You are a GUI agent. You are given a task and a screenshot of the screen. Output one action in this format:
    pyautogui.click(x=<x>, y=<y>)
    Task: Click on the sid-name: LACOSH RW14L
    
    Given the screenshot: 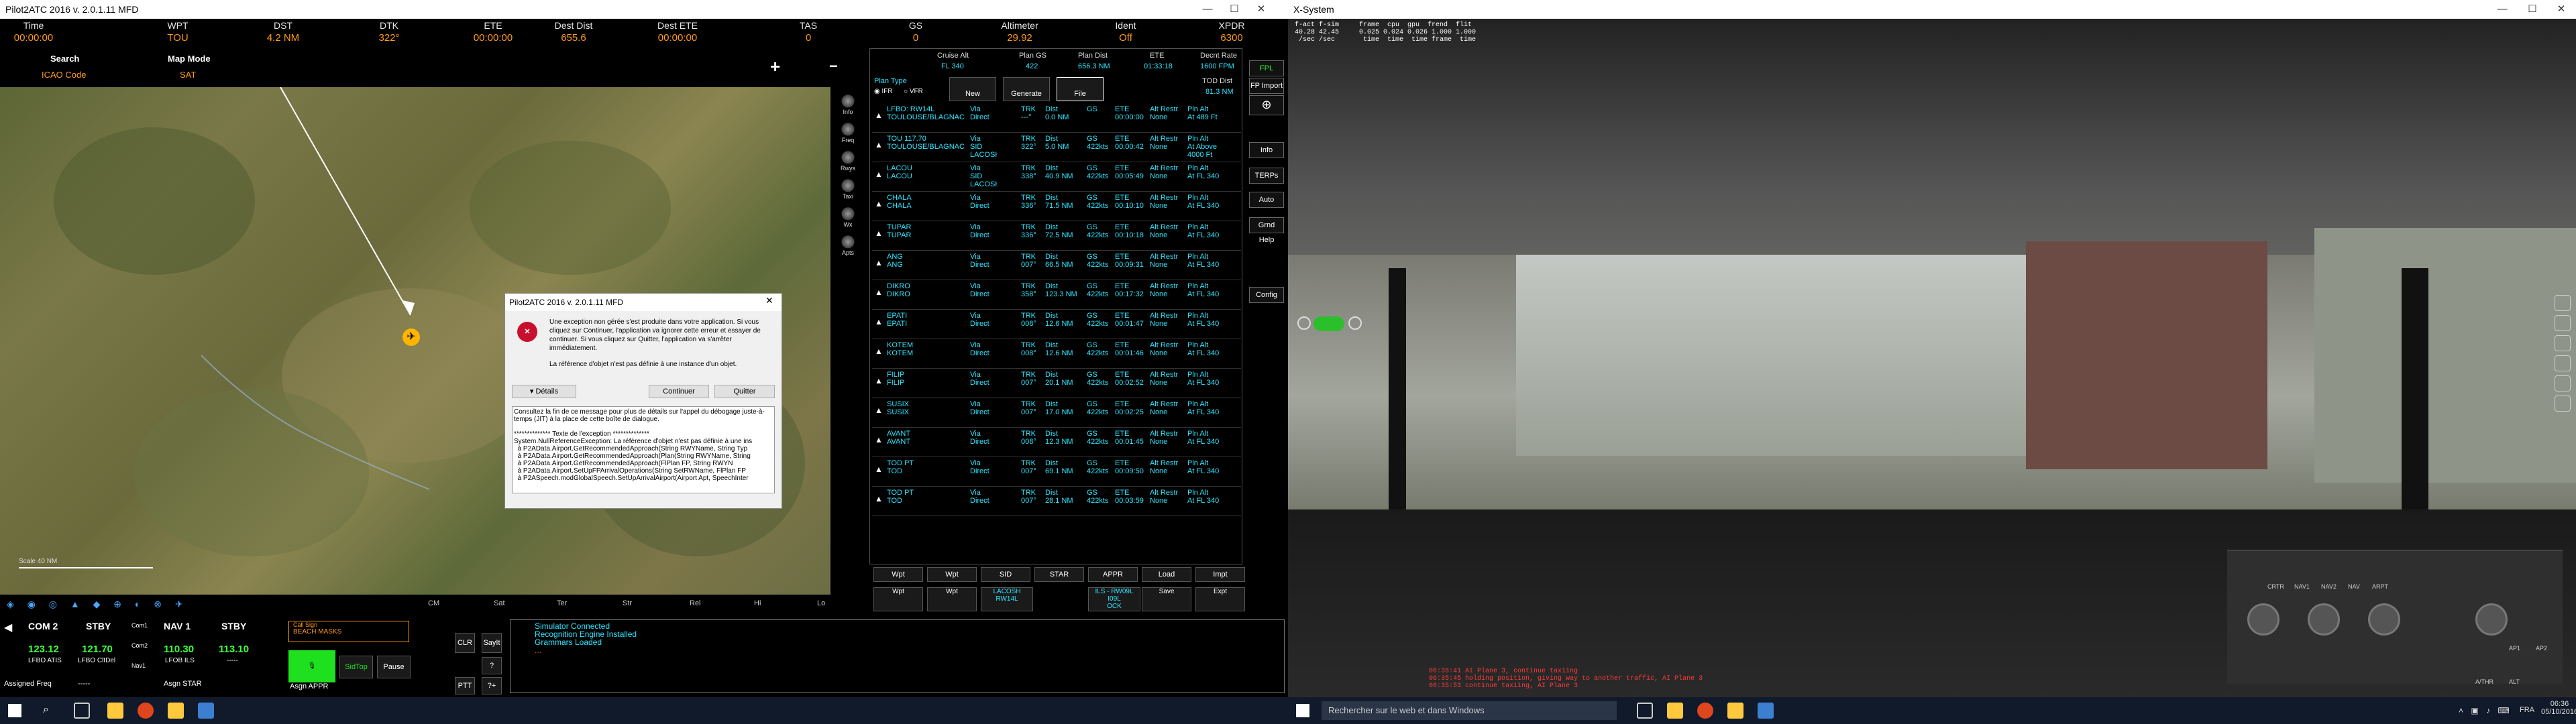 What is the action you would take?
    pyautogui.click(x=1007, y=599)
    